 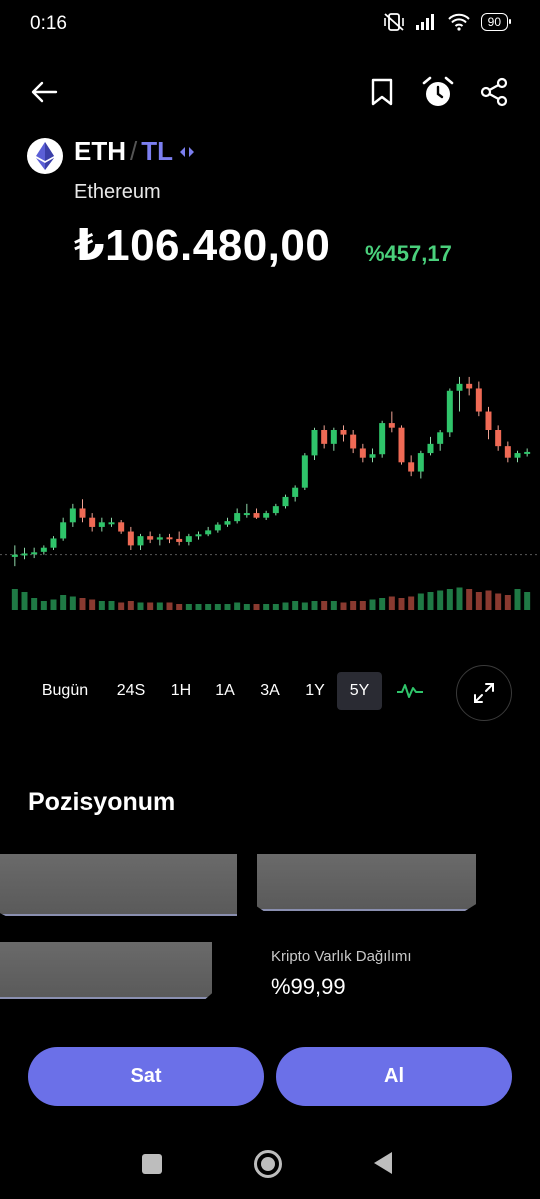 I want to click on sell-button: Sat, so click(x=146, y=1076).